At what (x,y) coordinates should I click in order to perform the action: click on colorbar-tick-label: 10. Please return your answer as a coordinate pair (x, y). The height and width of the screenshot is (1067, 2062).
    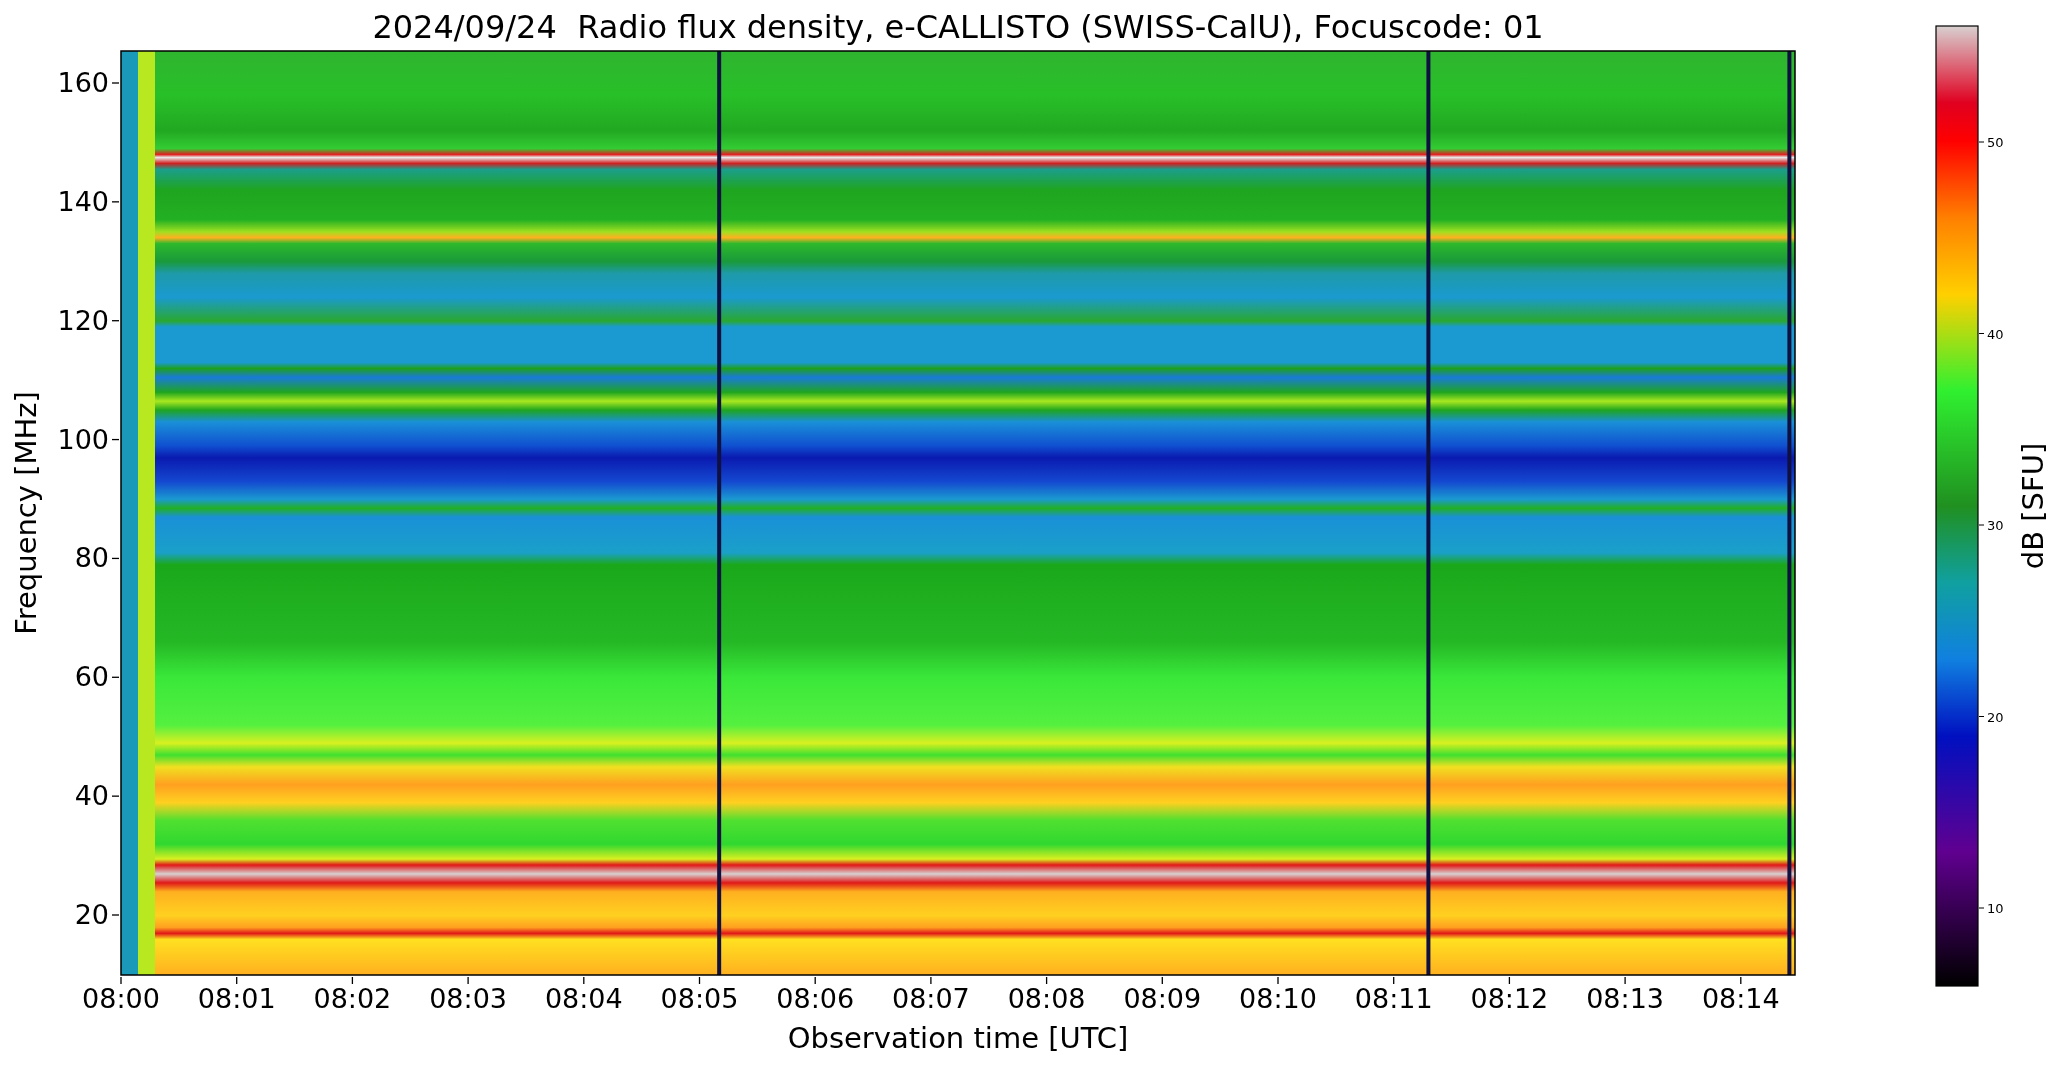
    Looking at the image, I should click on (1995, 908).